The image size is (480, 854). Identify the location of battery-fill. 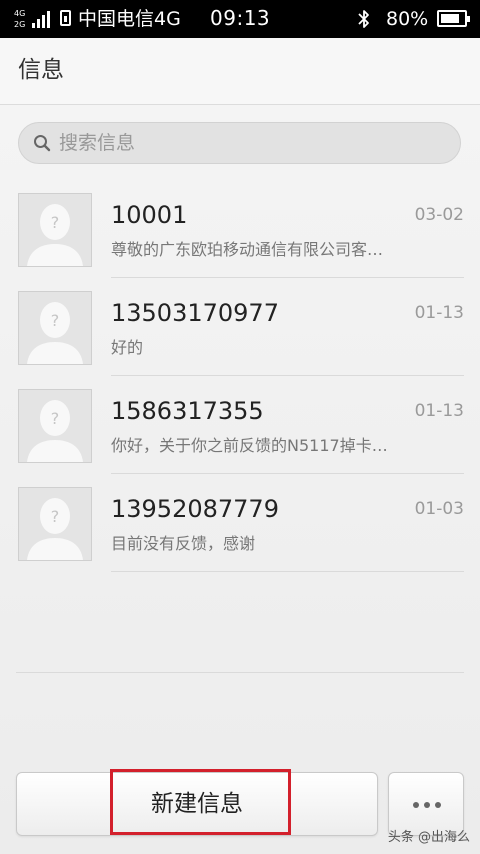
(450, 18).